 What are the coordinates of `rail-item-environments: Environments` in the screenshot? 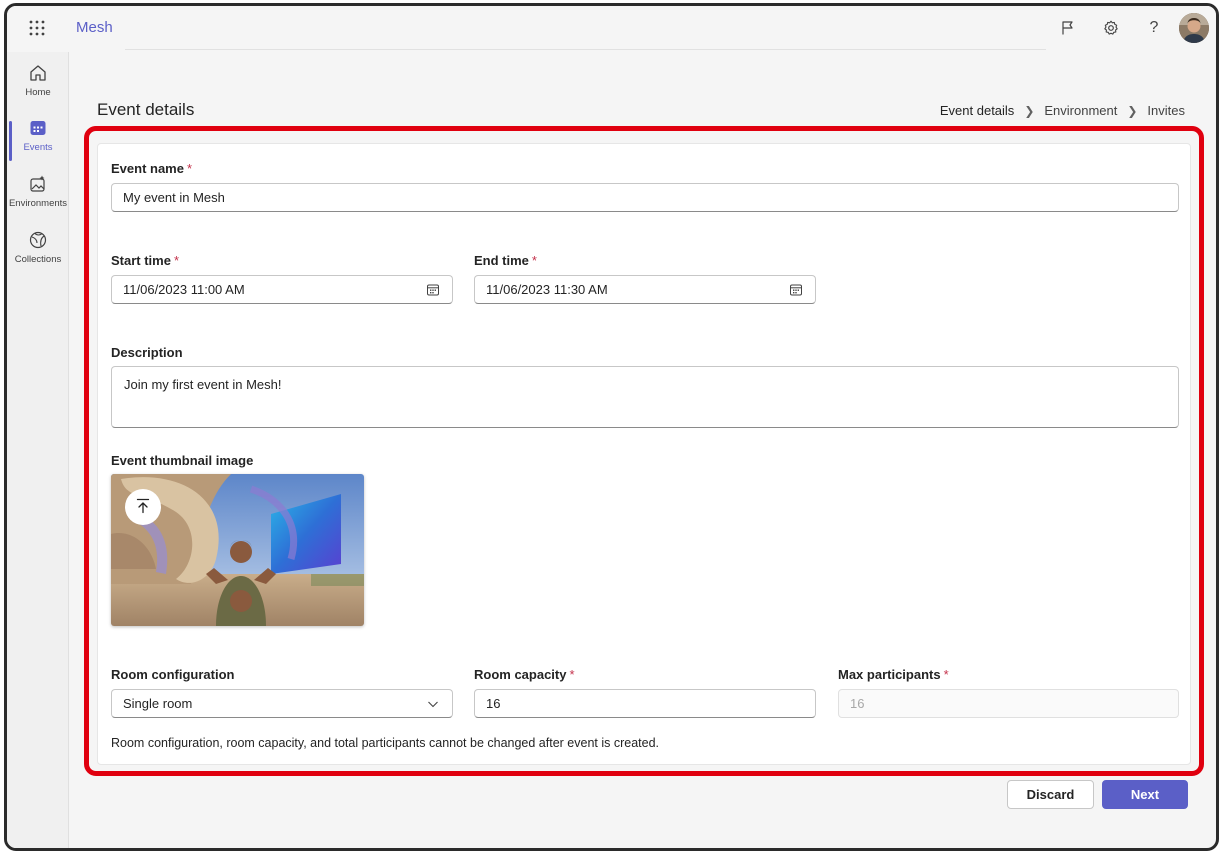 It's located at (38, 193).